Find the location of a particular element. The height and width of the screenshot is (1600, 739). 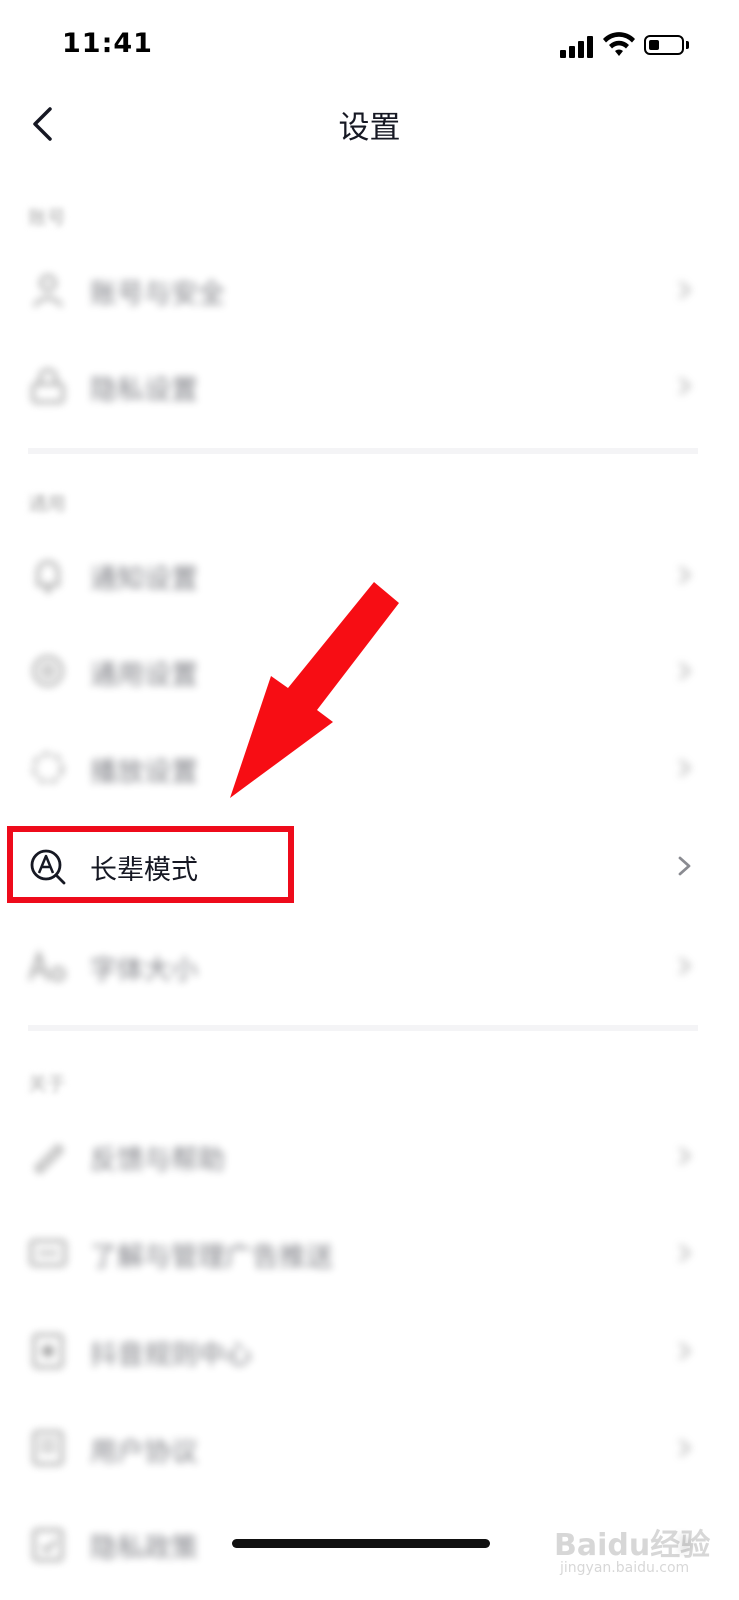

page-title: 设置 is located at coordinates (369, 128).